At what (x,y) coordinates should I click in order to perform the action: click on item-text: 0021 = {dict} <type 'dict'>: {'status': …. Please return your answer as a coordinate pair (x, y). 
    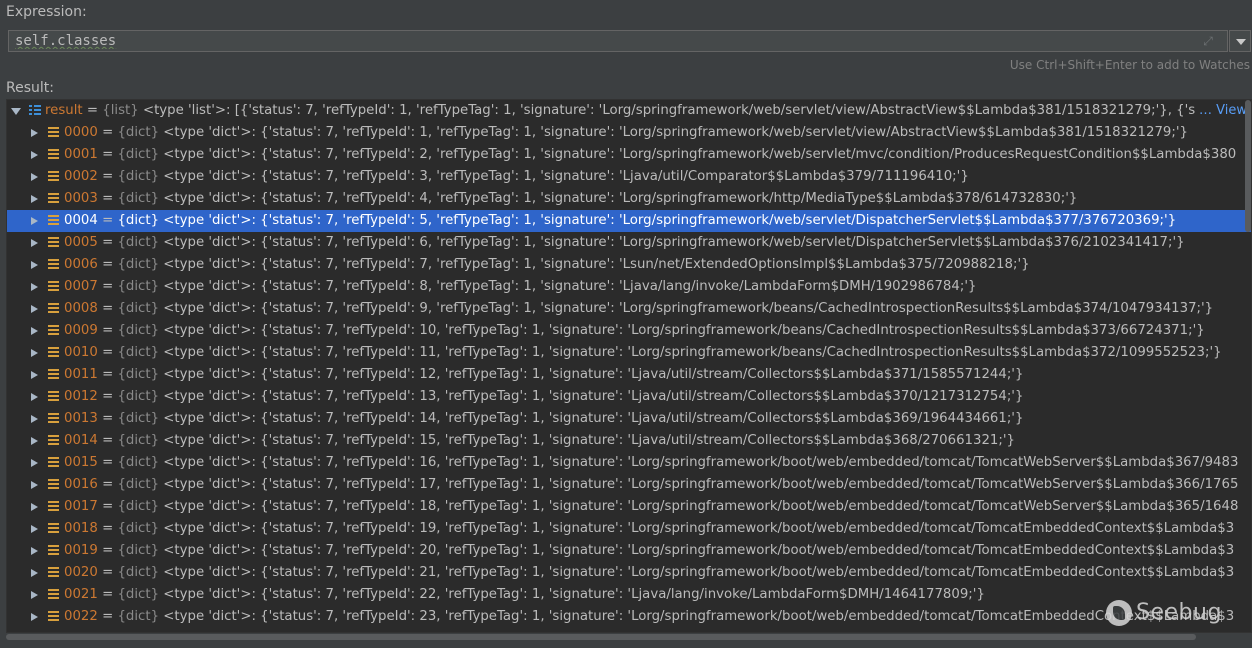
    Looking at the image, I should click on (524, 595).